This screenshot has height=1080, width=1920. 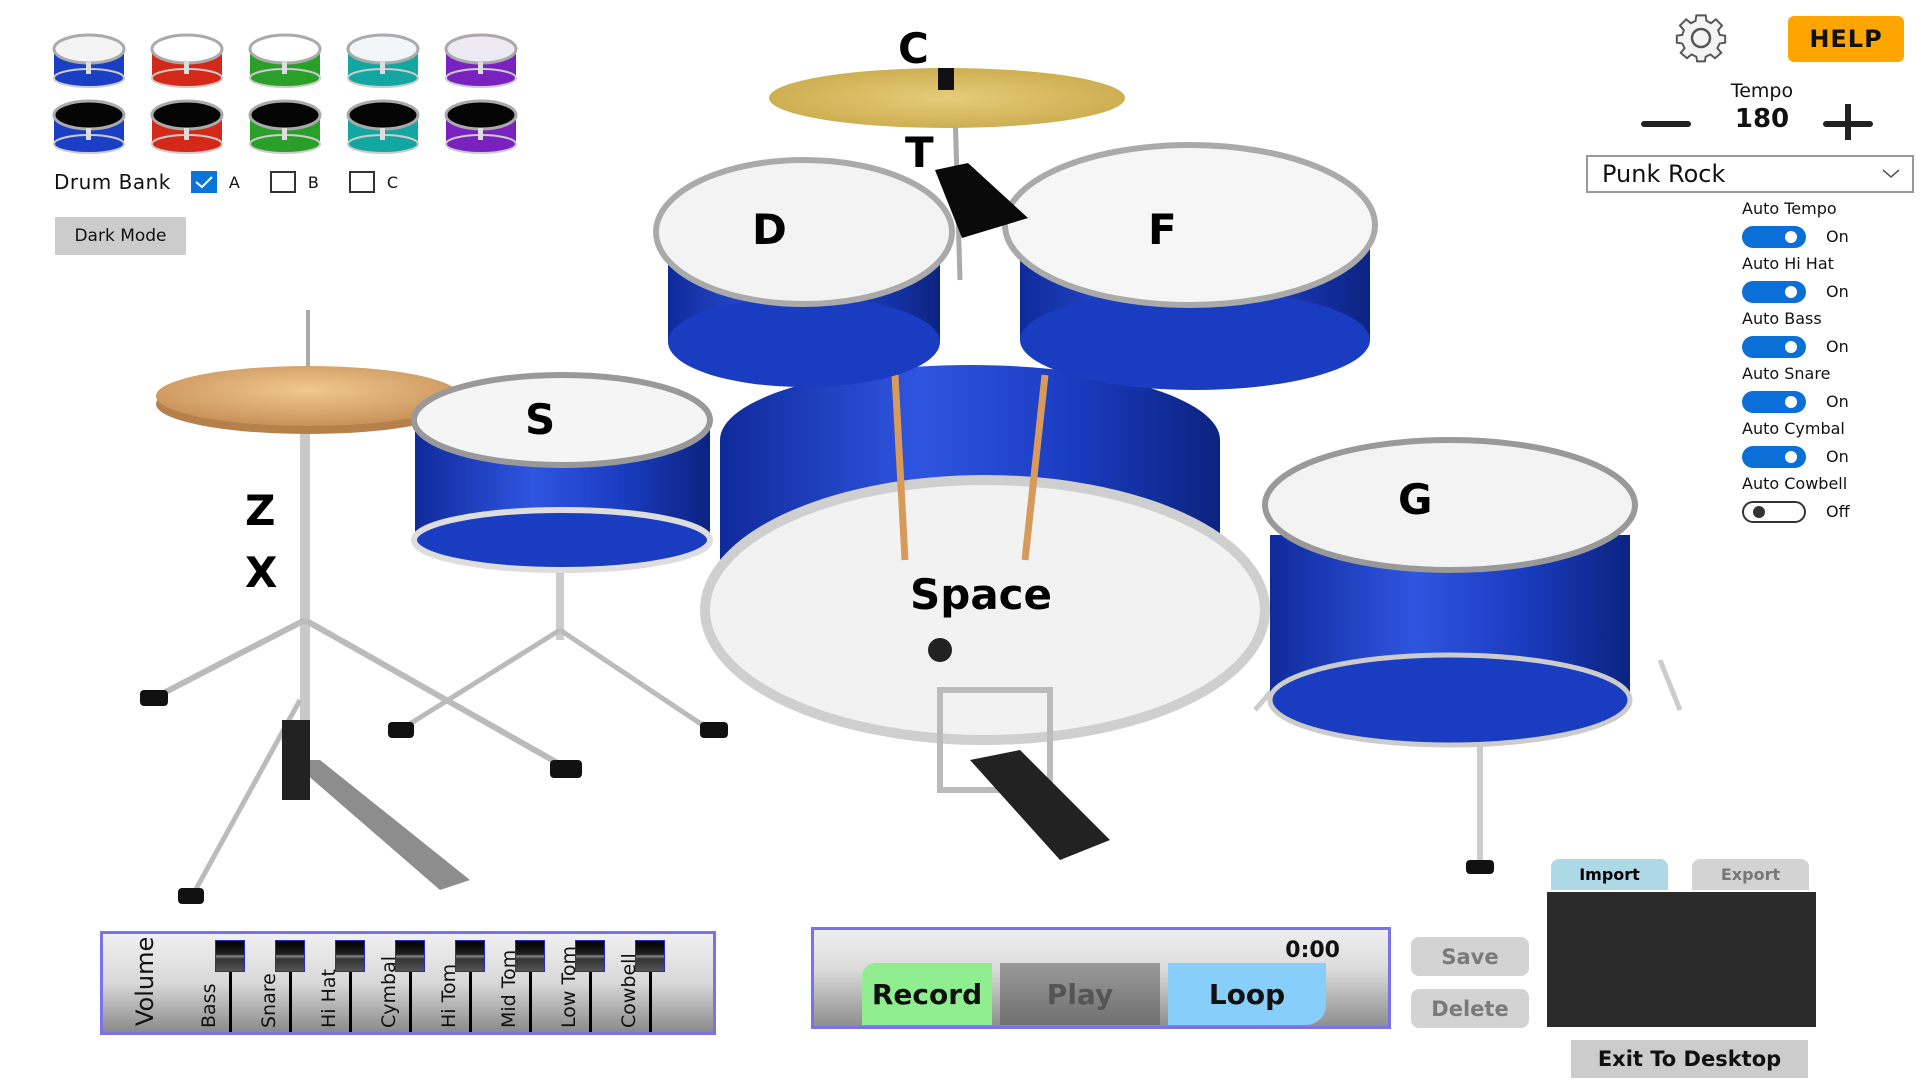 What do you see at coordinates (1750, 174) in the screenshot?
I see `style-select: Punk Rock` at bounding box center [1750, 174].